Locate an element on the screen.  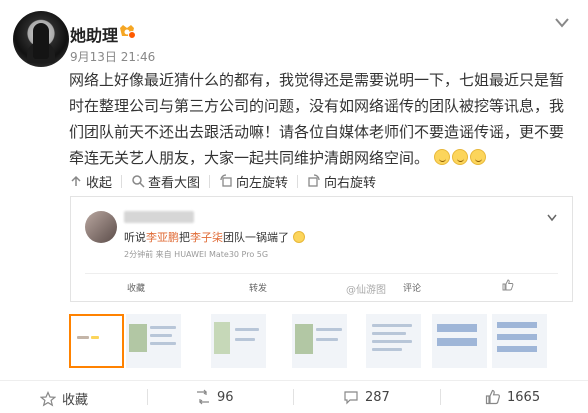
embedded-meta-time: 2分钟前 is located at coordinates (139, 254).